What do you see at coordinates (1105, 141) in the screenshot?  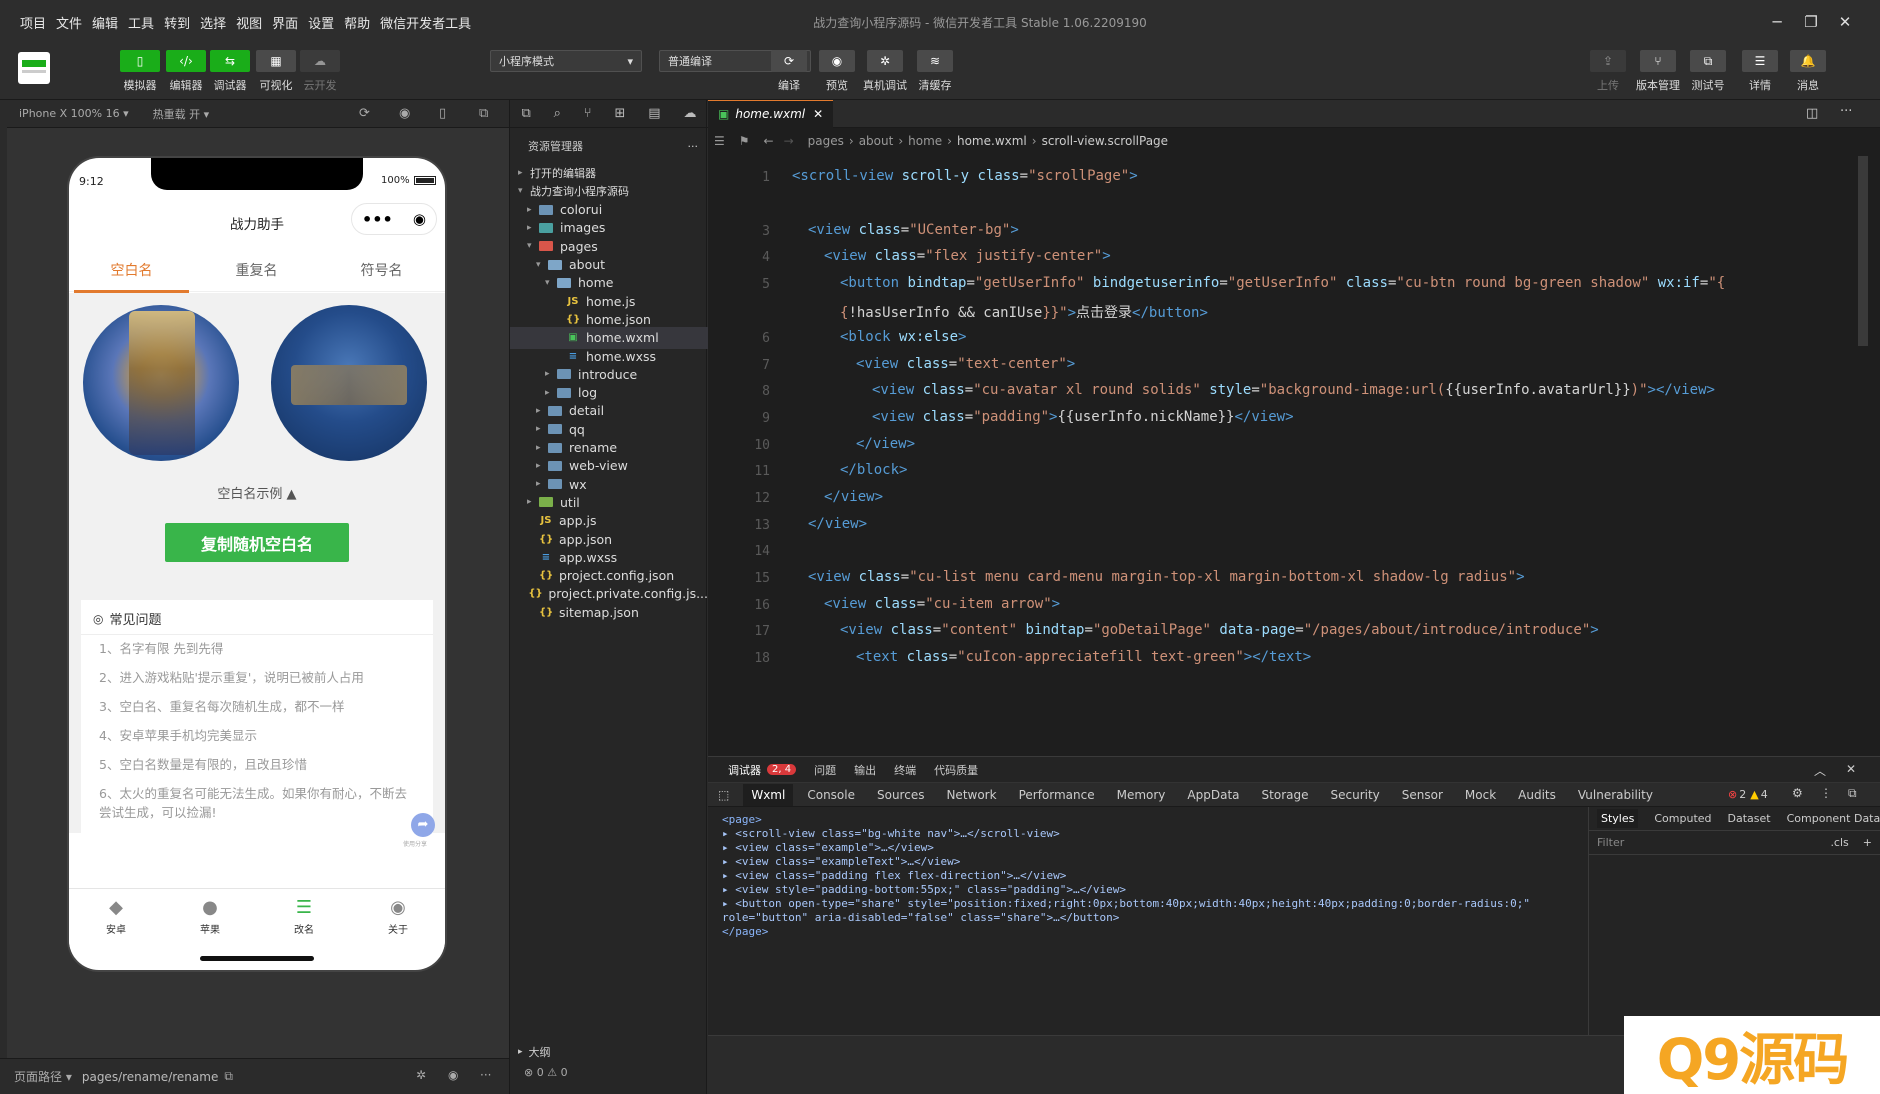 I see `breadcrumb-item: scroll-view.scrollPage` at bounding box center [1105, 141].